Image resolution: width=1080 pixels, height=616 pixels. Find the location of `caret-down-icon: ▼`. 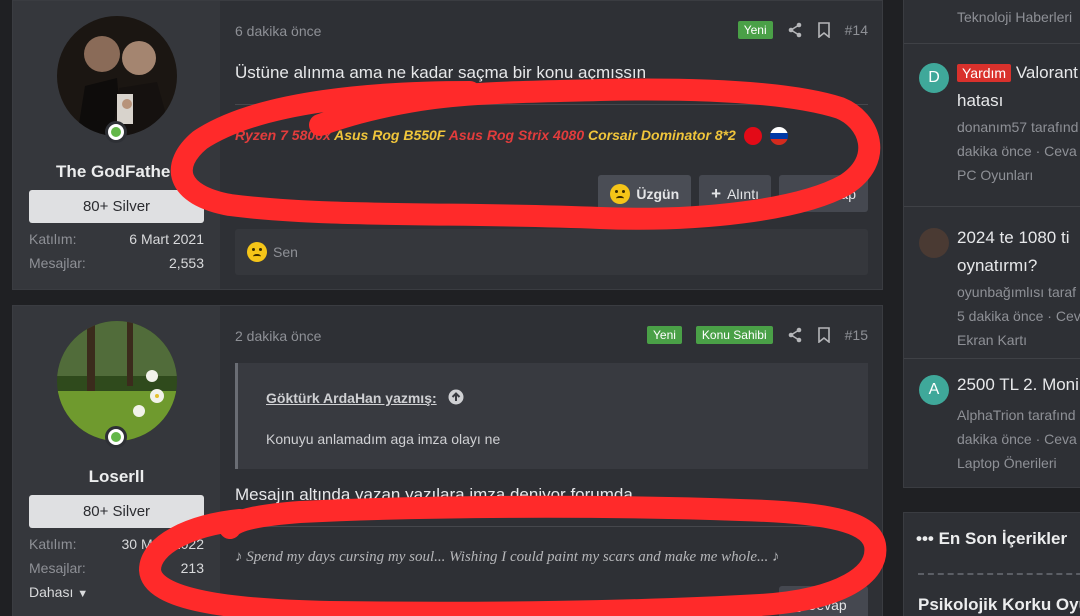

caret-down-icon: ▼ is located at coordinates (83, 594).